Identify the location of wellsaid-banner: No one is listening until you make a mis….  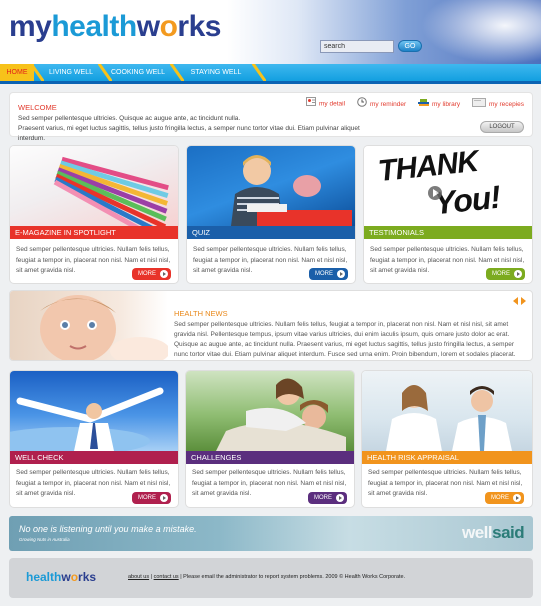
(271, 533).